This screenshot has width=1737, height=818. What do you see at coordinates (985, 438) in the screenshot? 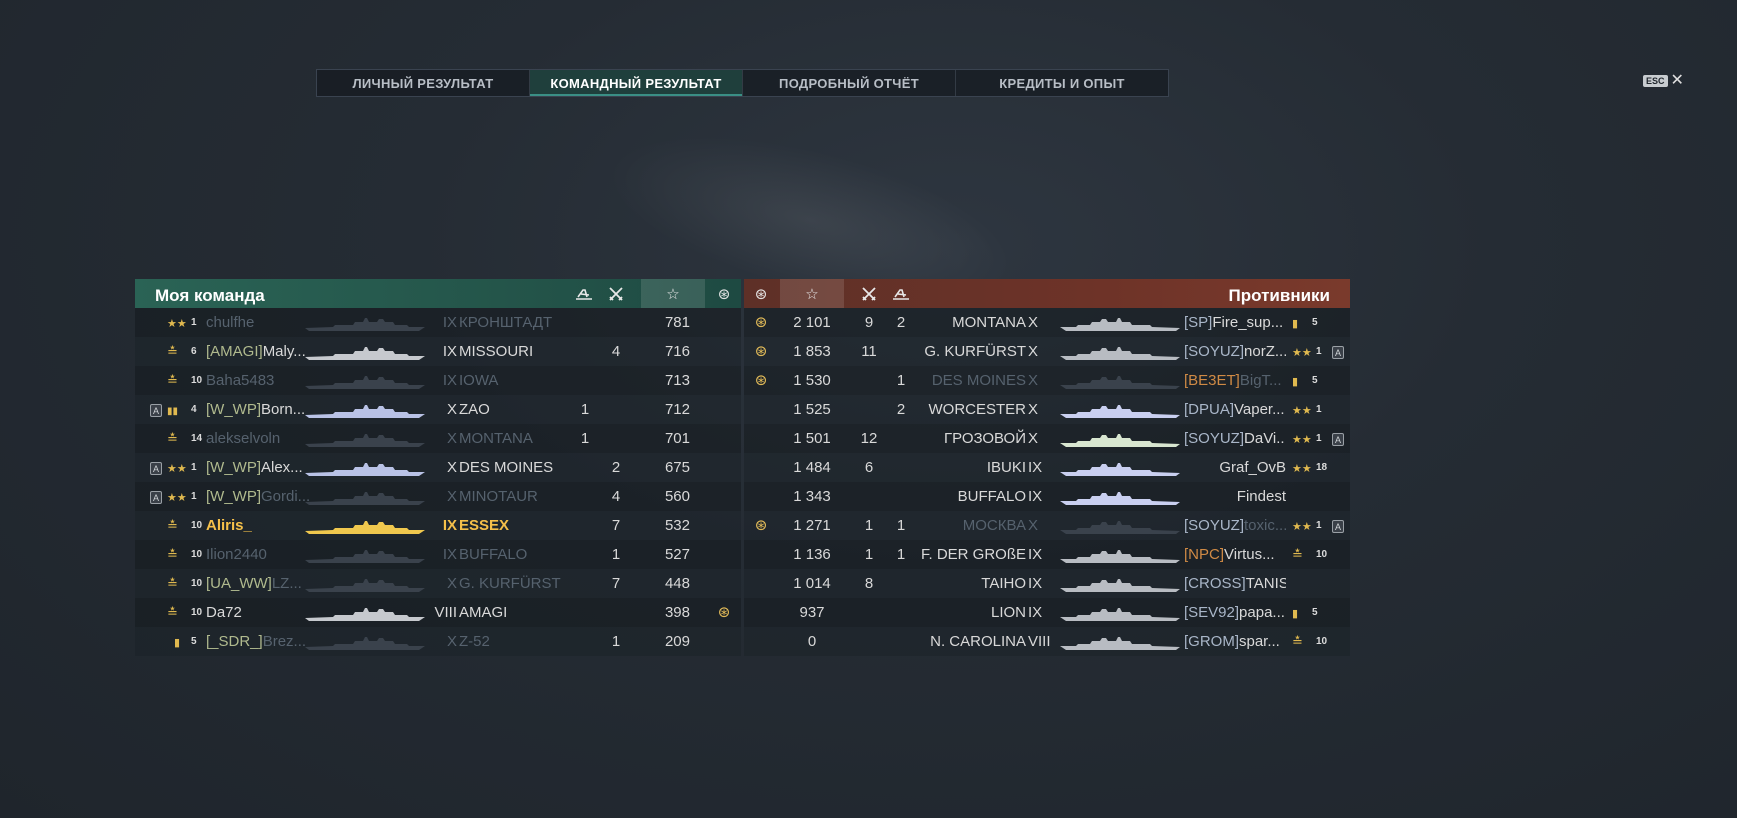
I see `ship-name: ГРОЗОВОЙ` at bounding box center [985, 438].